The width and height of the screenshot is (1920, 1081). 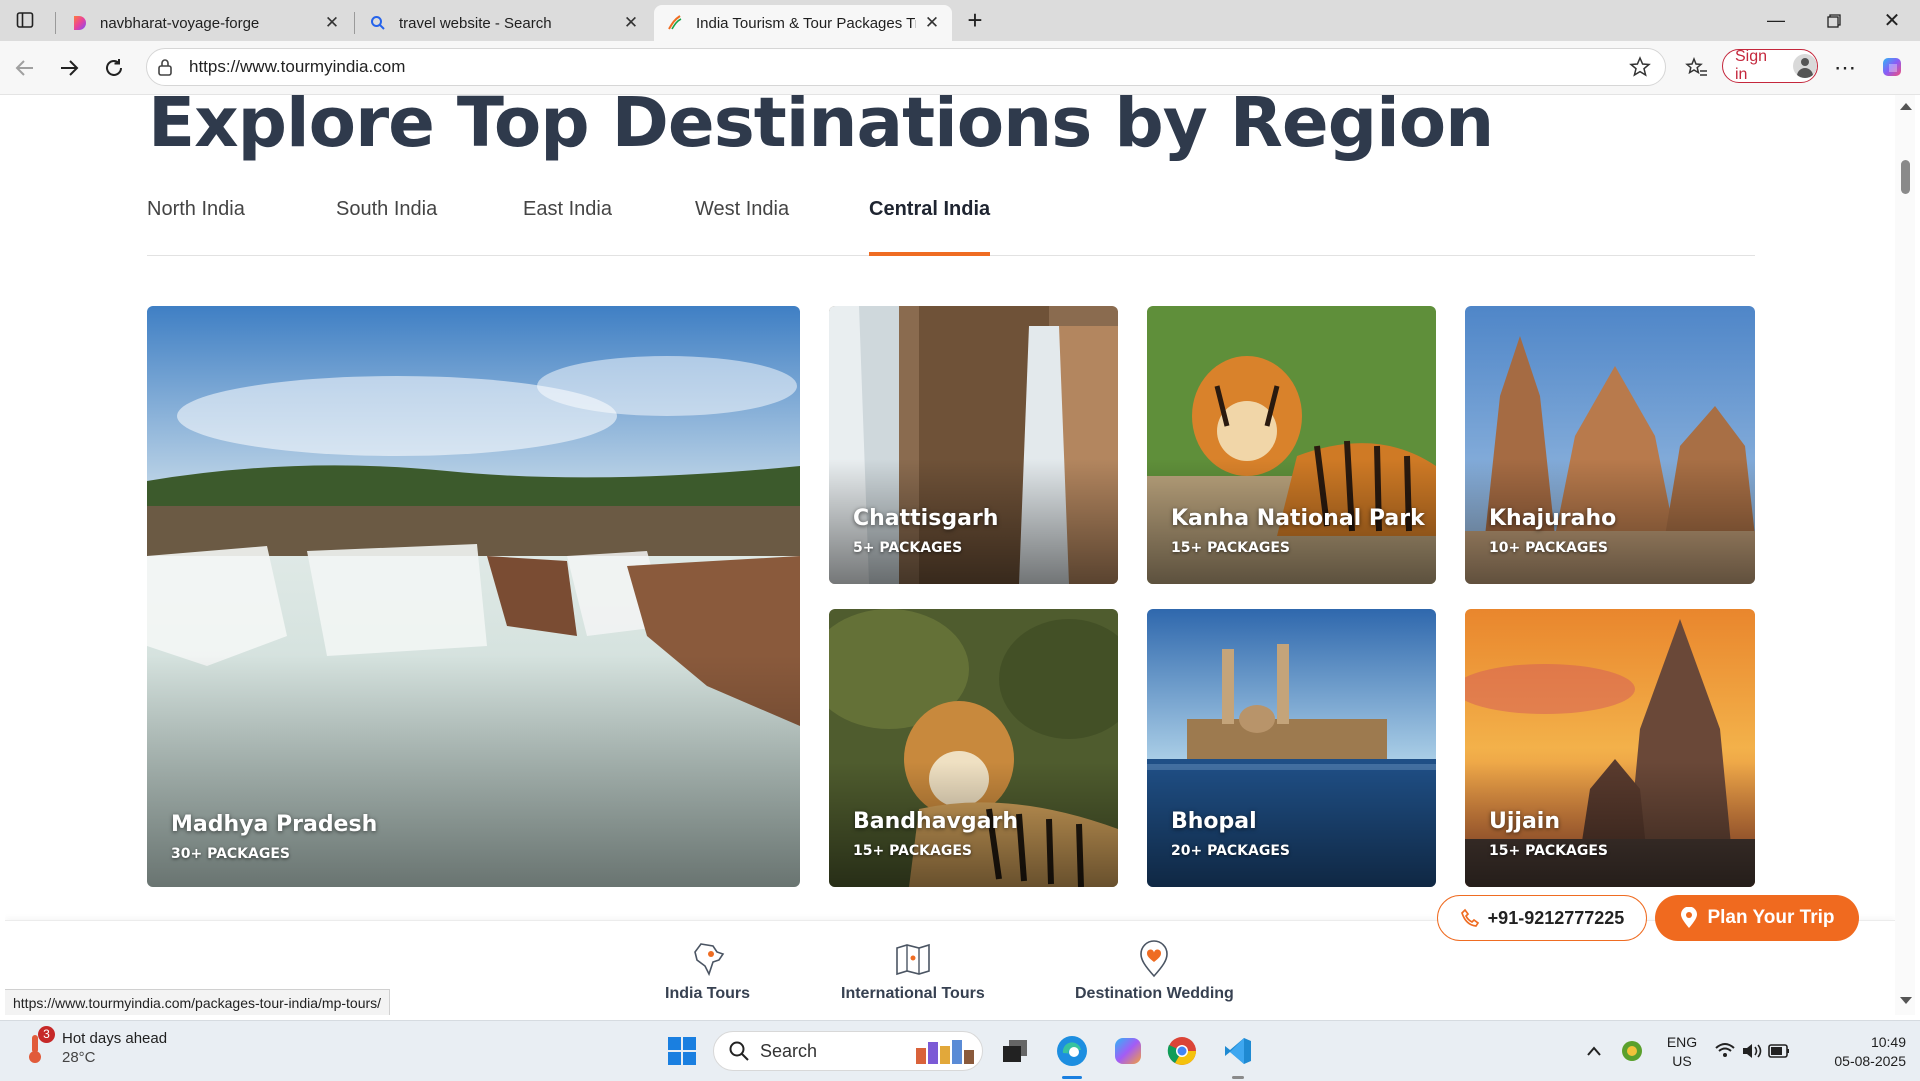 What do you see at coordinates (1770, 65) in the screenshot?
I see `sign-in-button: Sign in` at bounding box center [1770, 65].